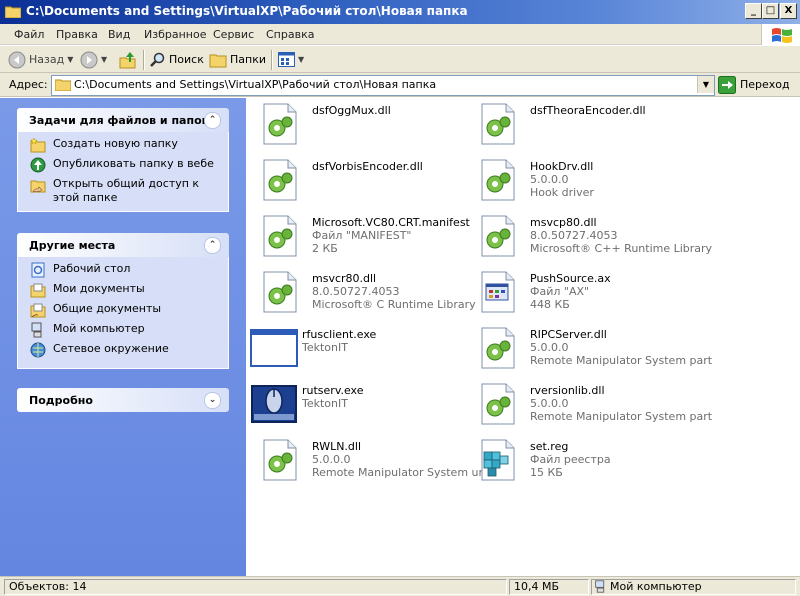 The height and width of the screenshot is (596, 800). I want to click on file-item: HookDrv.dll 5.0.0.0 Hook driver, so click(624, 182).